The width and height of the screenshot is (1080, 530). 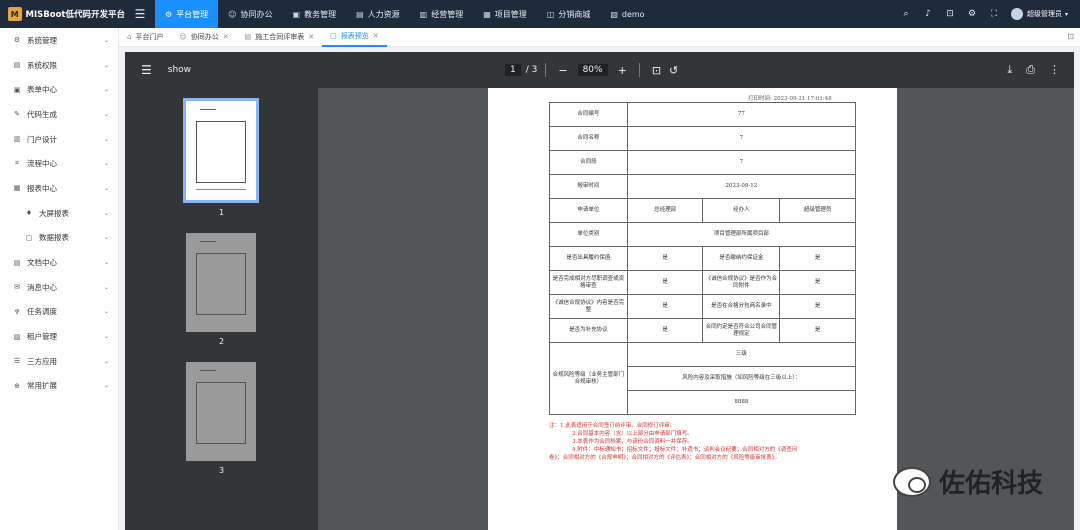 I want to click on briefcase-icon: ▥, so click(x=423, y=14).